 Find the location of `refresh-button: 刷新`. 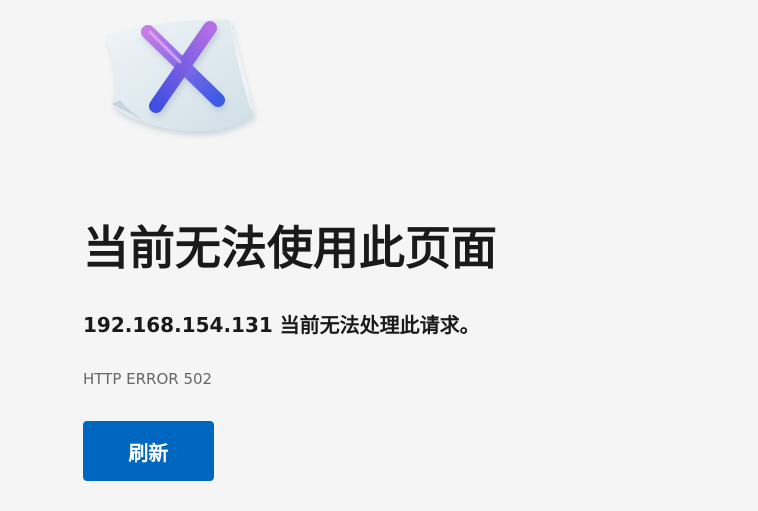

refresh-button: 刷新 is located at coordinates (148, 451).